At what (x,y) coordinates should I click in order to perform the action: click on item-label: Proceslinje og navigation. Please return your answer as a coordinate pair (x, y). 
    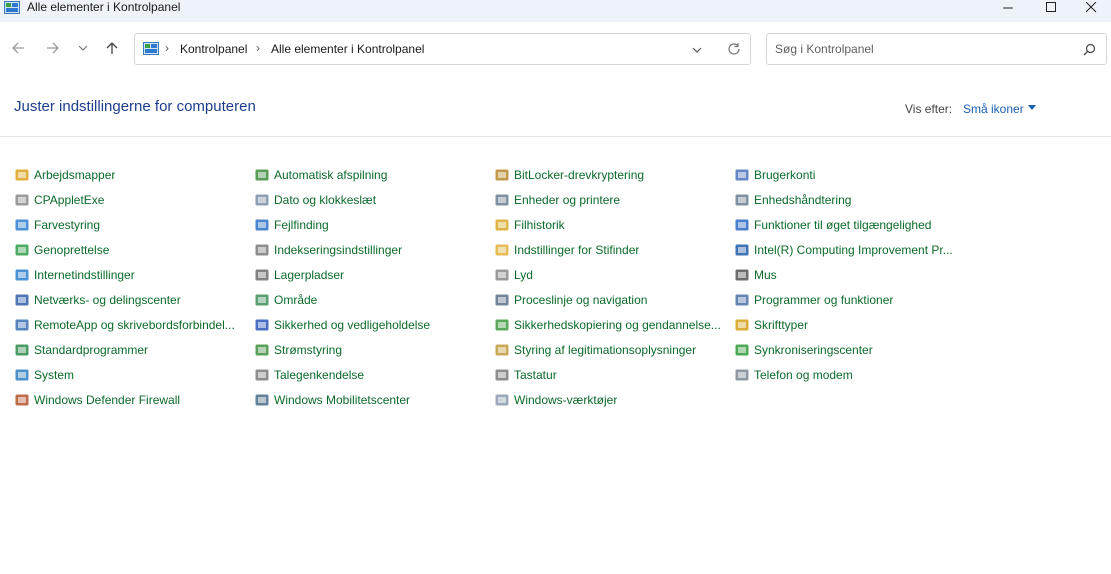
    Looking at the image, I should click on (581, 299).